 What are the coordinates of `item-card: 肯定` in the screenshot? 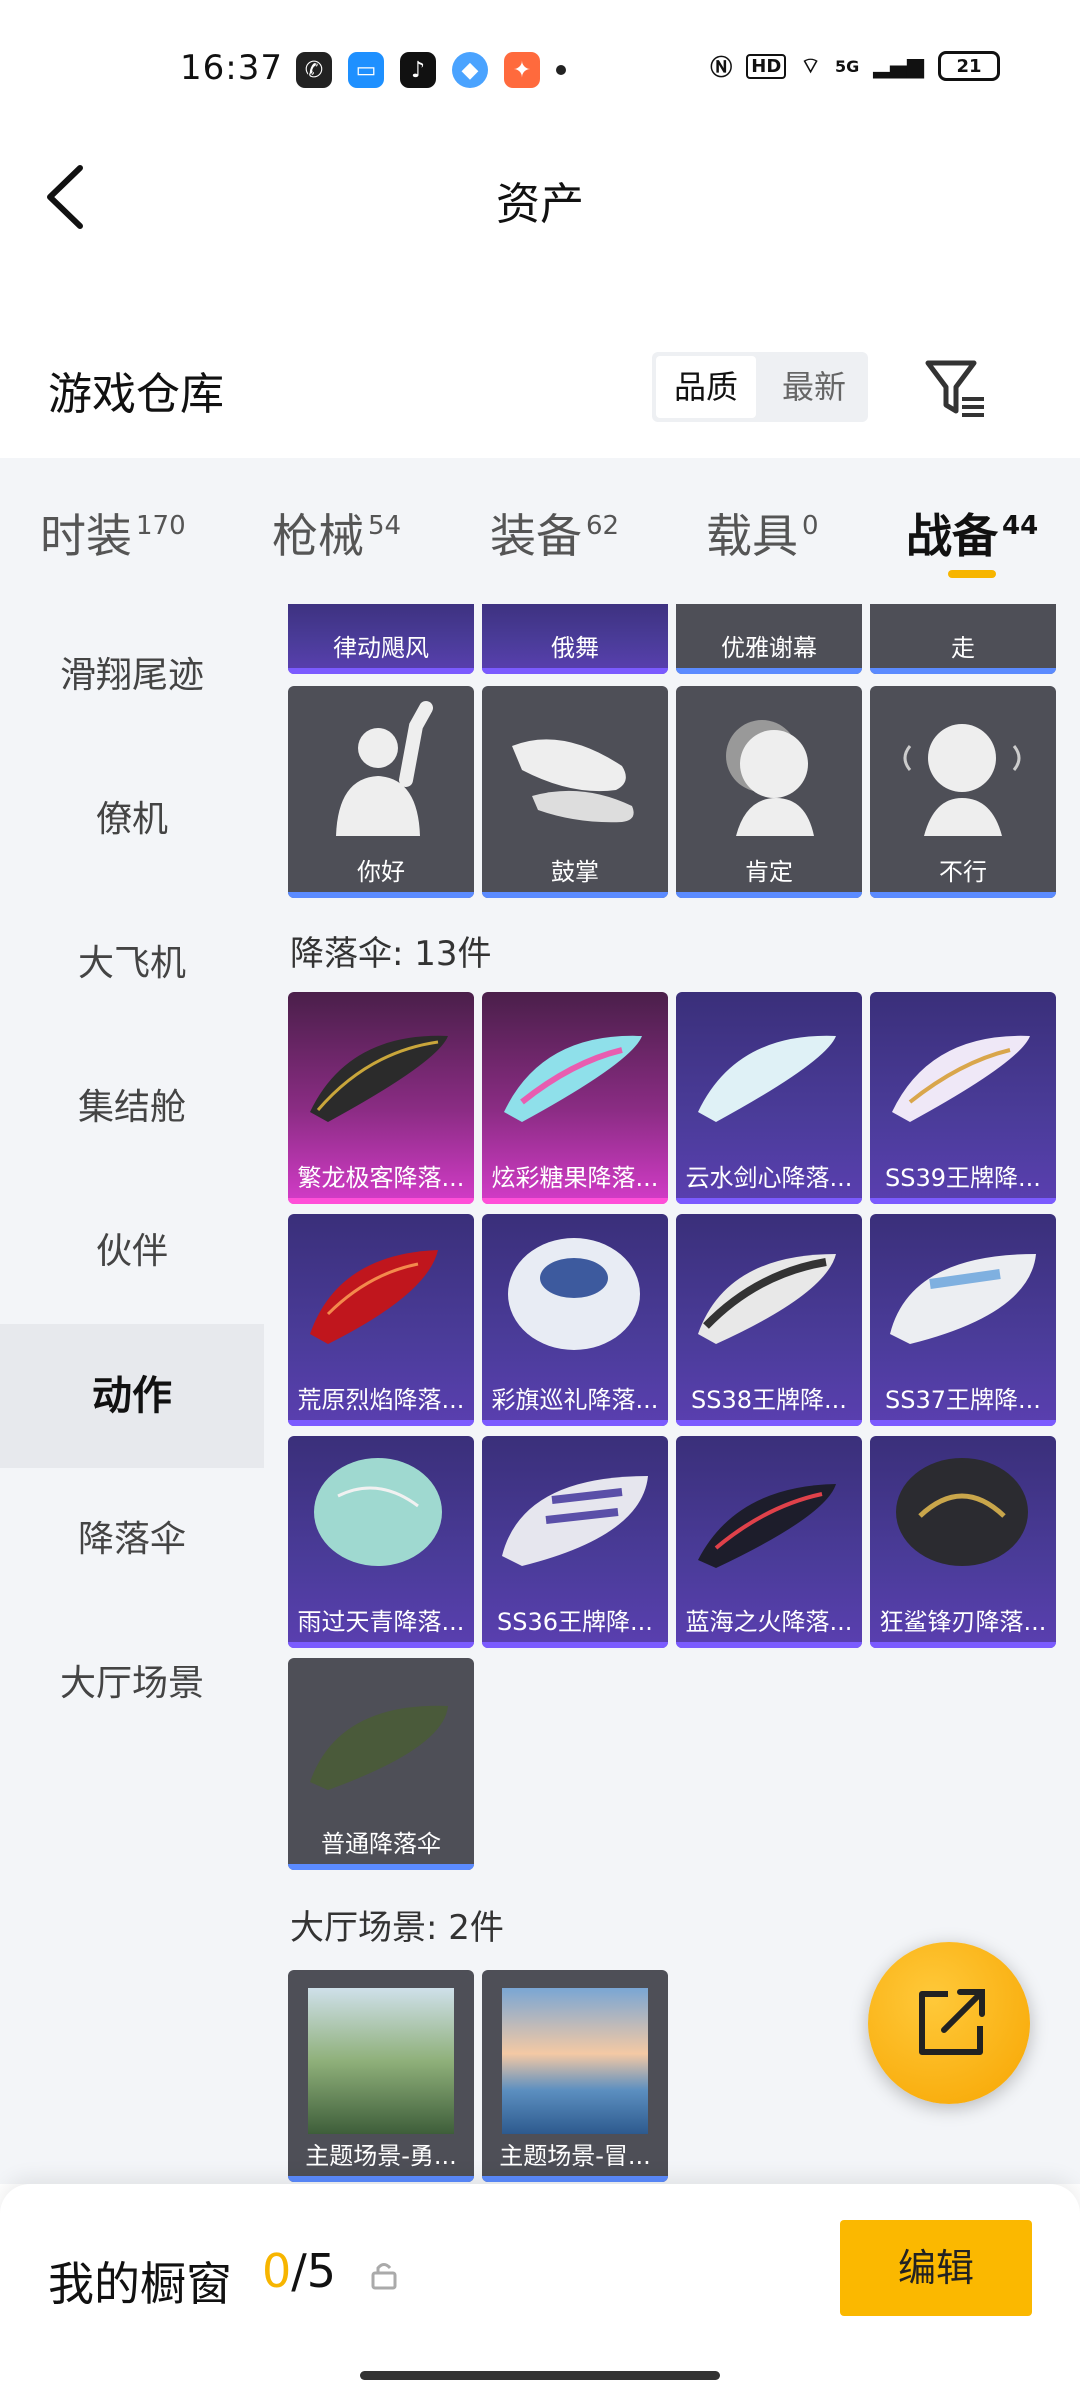 It's located at (769, 792).